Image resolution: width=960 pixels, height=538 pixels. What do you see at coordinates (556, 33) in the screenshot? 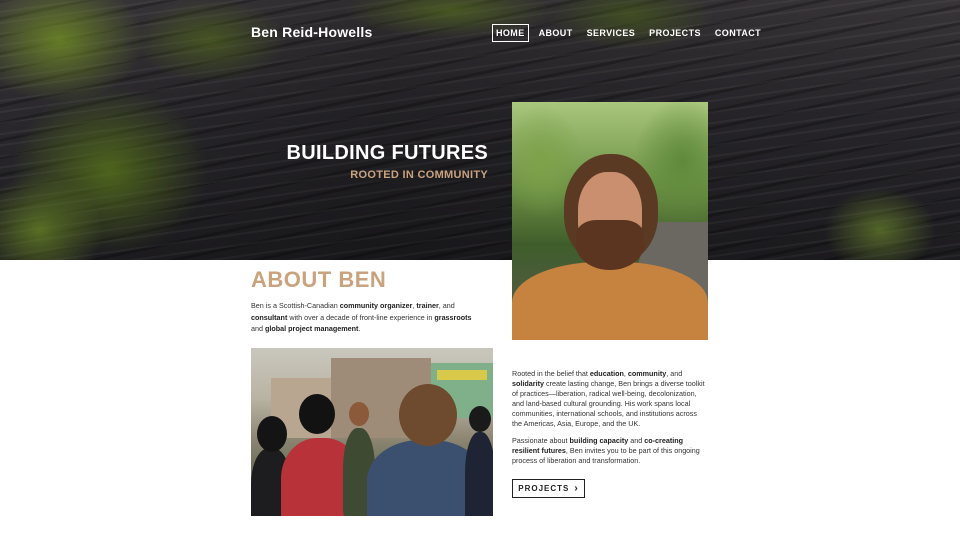
I see `nav-about: ABOUT` at bounding box center [556, 33].